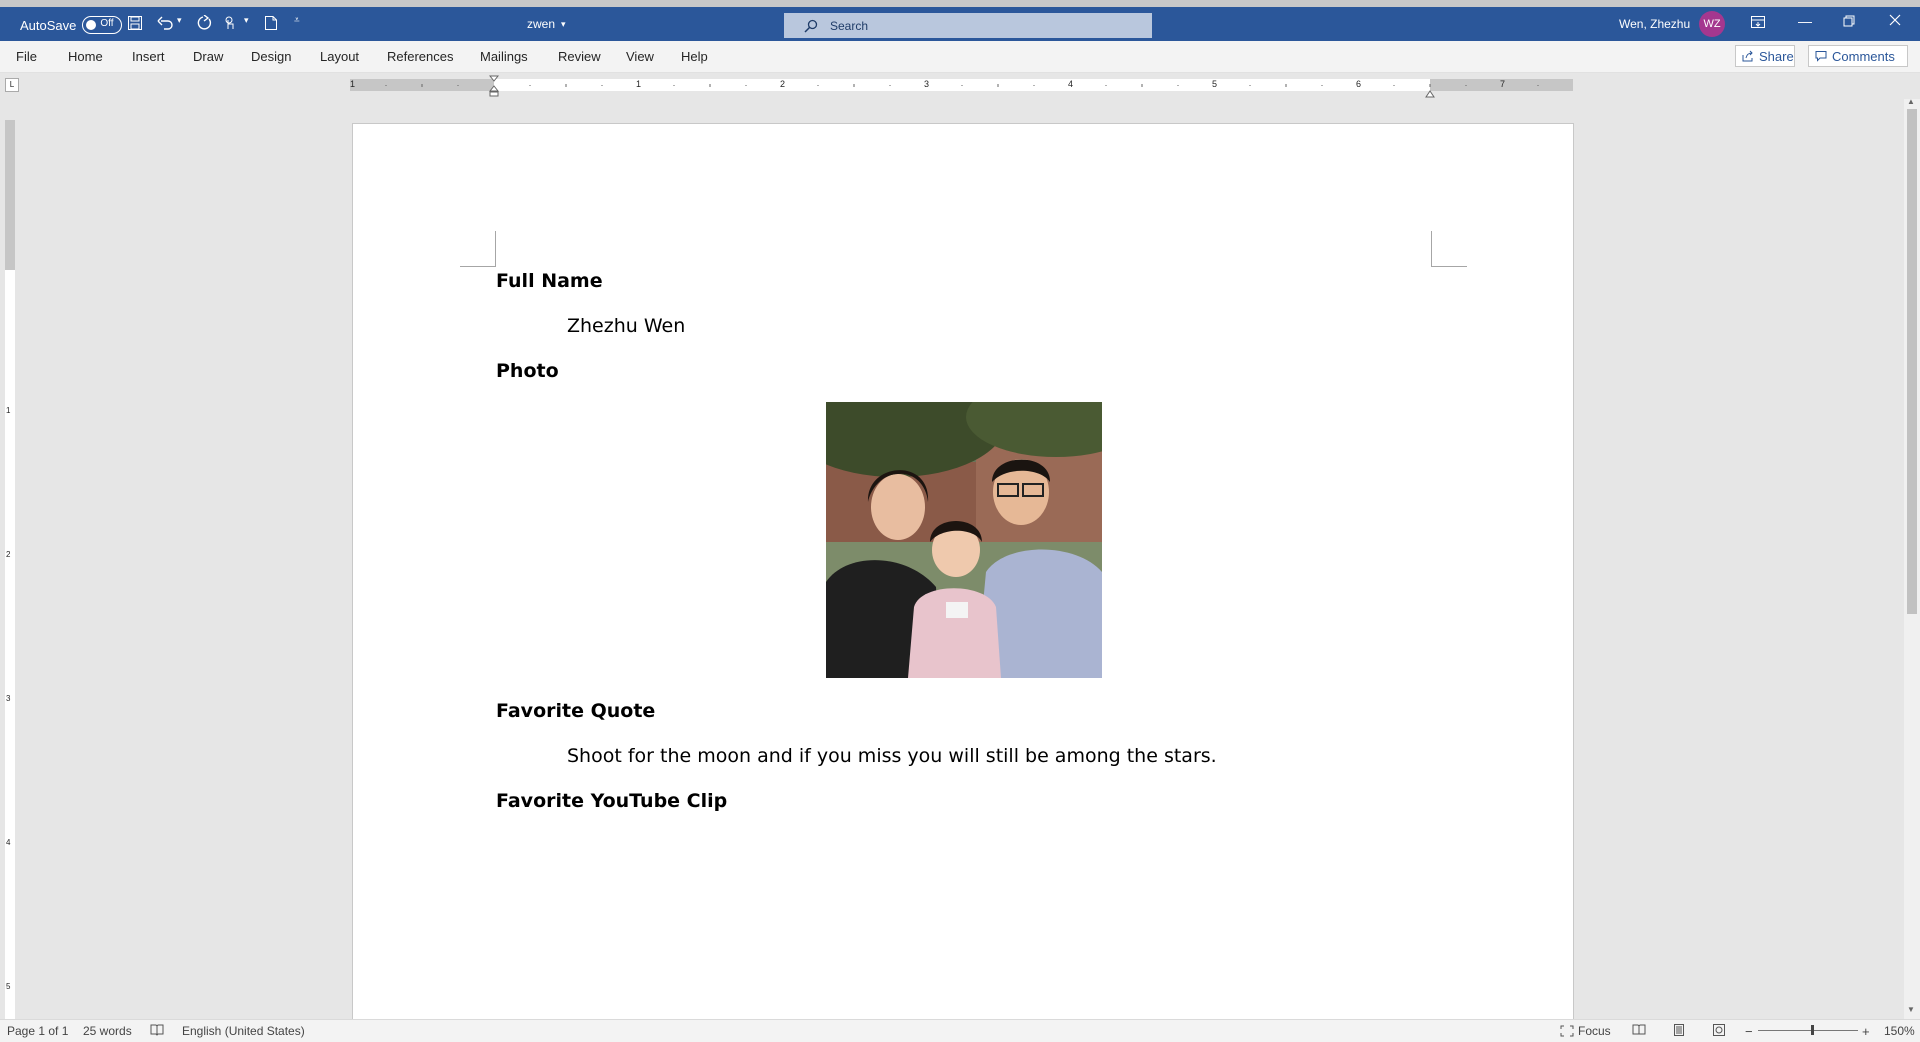 The height and width of the screenshot is (1042, 1920). I want to click on minimize-icon: —, so click(1805, 21).